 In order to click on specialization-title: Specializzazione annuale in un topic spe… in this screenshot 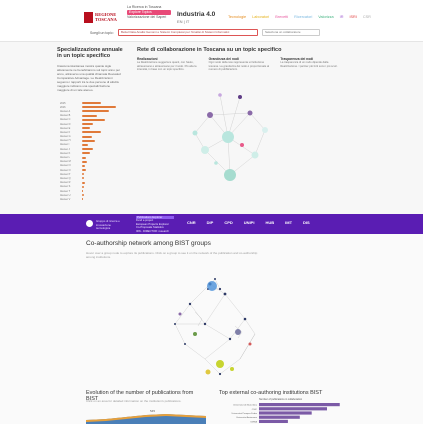, I will do `click(90, 53)`.